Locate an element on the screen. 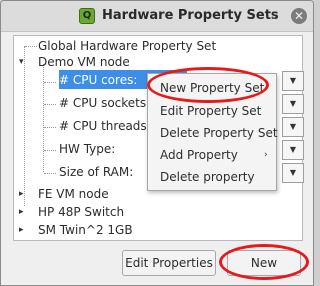 The image size is (320, 286). tree-item-sm-twin2-1gb: SM Twin^2 1GB is located at coordinates (85, 230).